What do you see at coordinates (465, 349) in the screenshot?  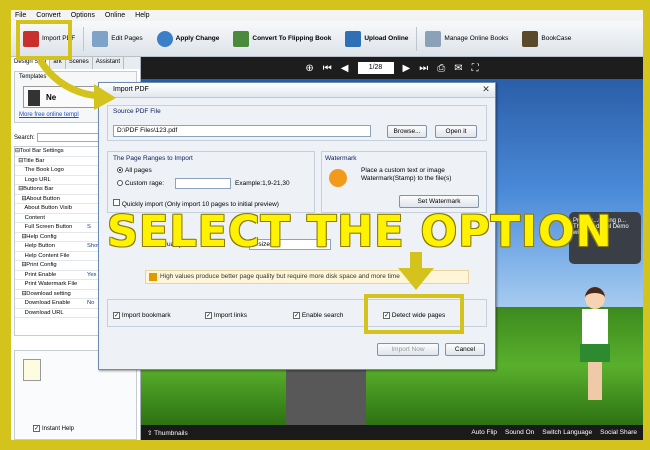 I see `cancel-button: Cancel` at bounding box center [465, 349].